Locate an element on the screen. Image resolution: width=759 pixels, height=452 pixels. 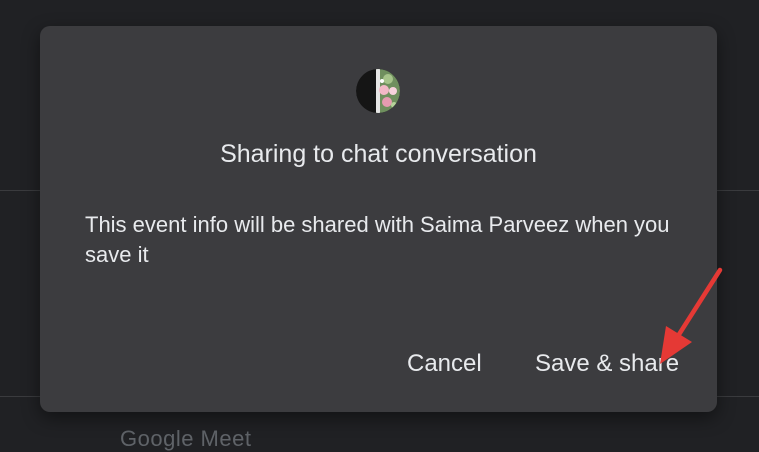
red-arrow-icon is located at coordinates (691, 315).